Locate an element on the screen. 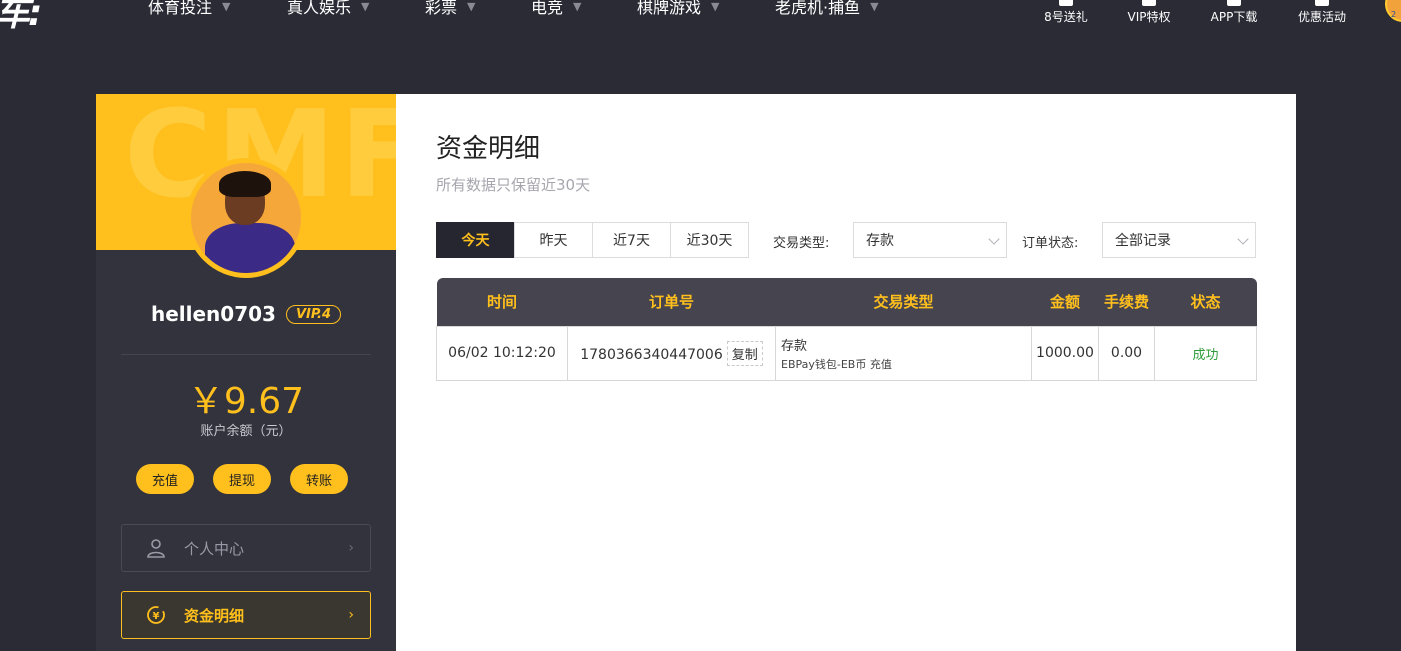 This screenshot has width=1401, height=651. divider is located at coordinates (246, 354).